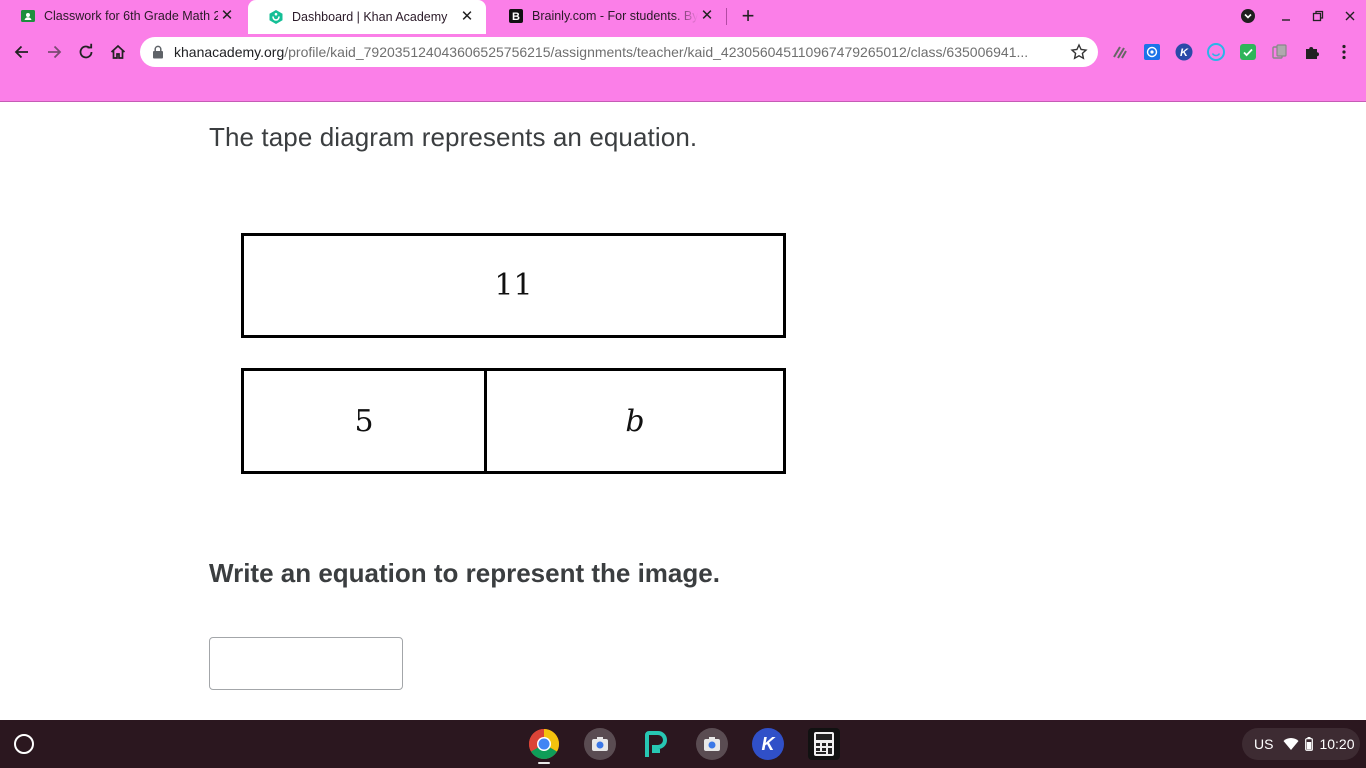 The height and width of the screenshot is (768, 1366). What do you see at coordinates (1286, 16) in the screenshot?
I see `minimize-icon` at bounding box center [1286, 16].